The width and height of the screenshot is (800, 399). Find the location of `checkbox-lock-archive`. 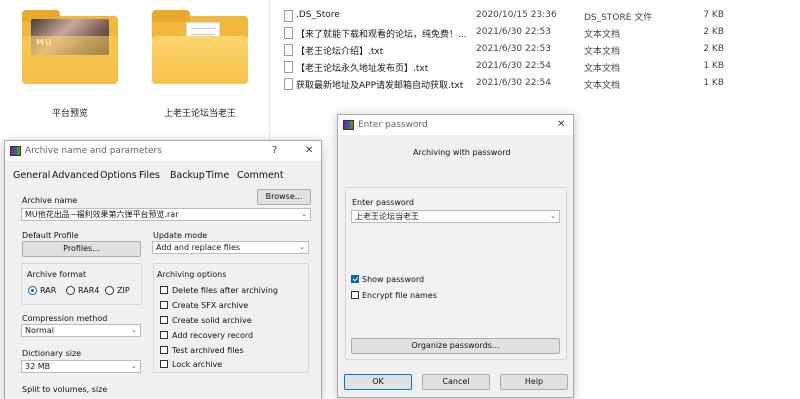

checkbox-lock-archive is located at coordinates (164, 364).